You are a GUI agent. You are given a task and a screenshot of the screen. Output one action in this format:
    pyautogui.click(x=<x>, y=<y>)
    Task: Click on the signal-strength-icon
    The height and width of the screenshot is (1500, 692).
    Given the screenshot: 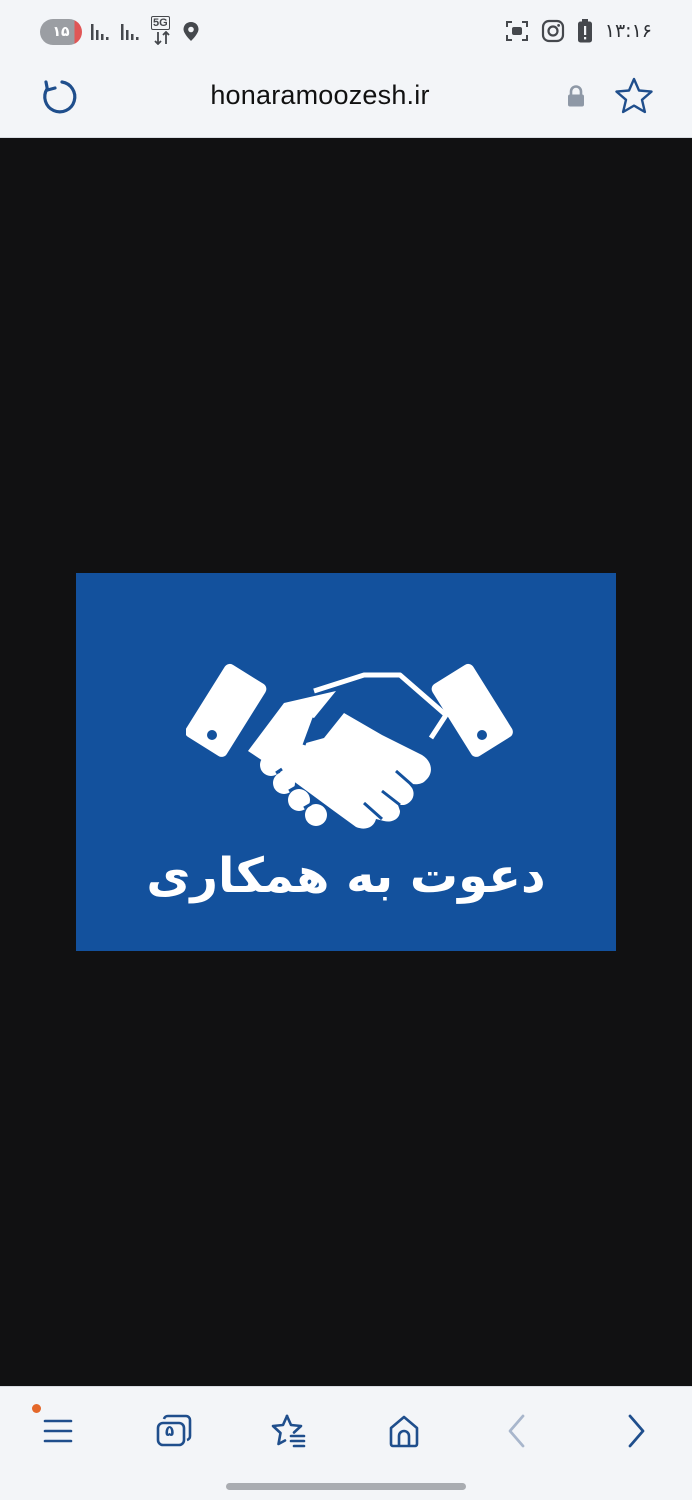 What is the action you would take?
    pyautogui.click(x=100, y=32)
    